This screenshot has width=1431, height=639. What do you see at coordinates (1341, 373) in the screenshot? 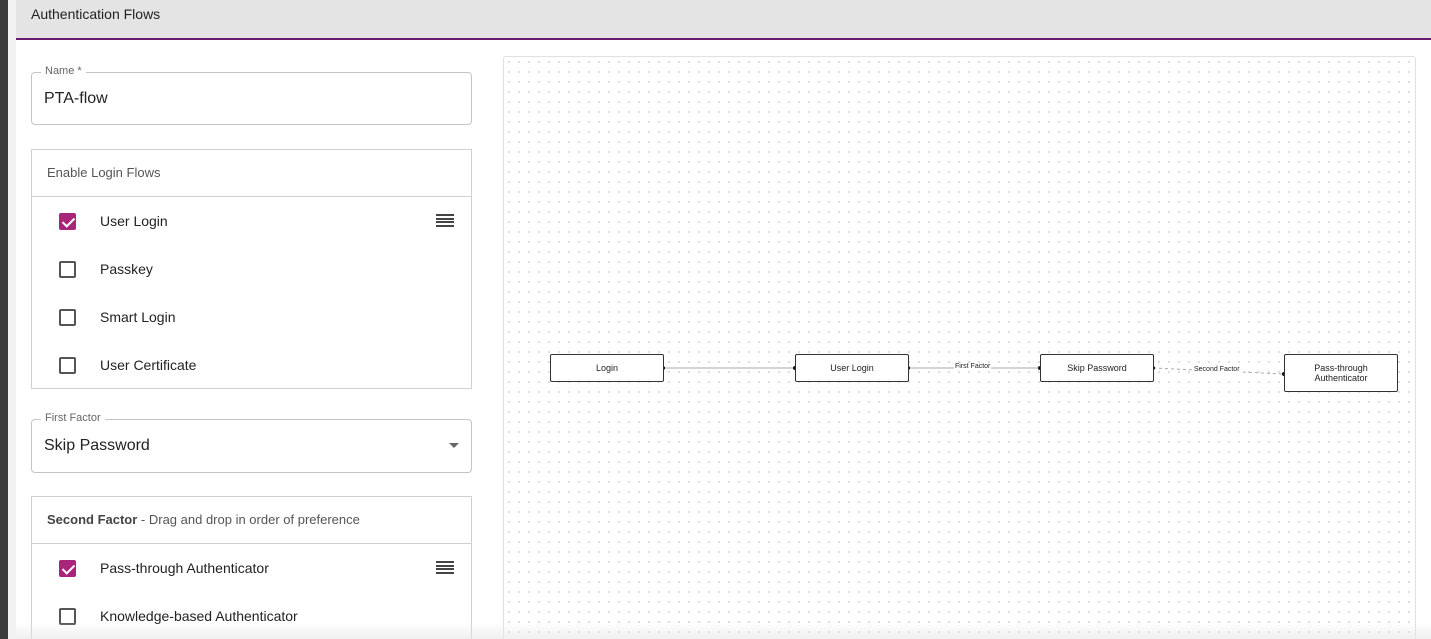
I see `diagram-node-pass-through-authenticator: Pass-through Authenticator` at bounding box center [1341, 373].